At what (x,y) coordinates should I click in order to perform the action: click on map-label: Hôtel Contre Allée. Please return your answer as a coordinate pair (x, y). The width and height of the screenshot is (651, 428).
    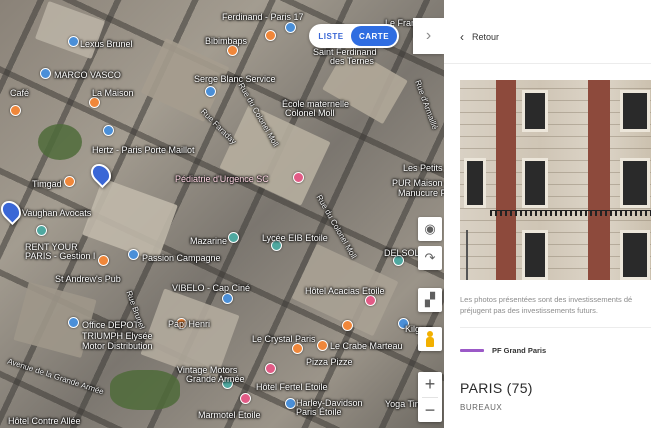
    Looking at the image, I should click on (44, 421).